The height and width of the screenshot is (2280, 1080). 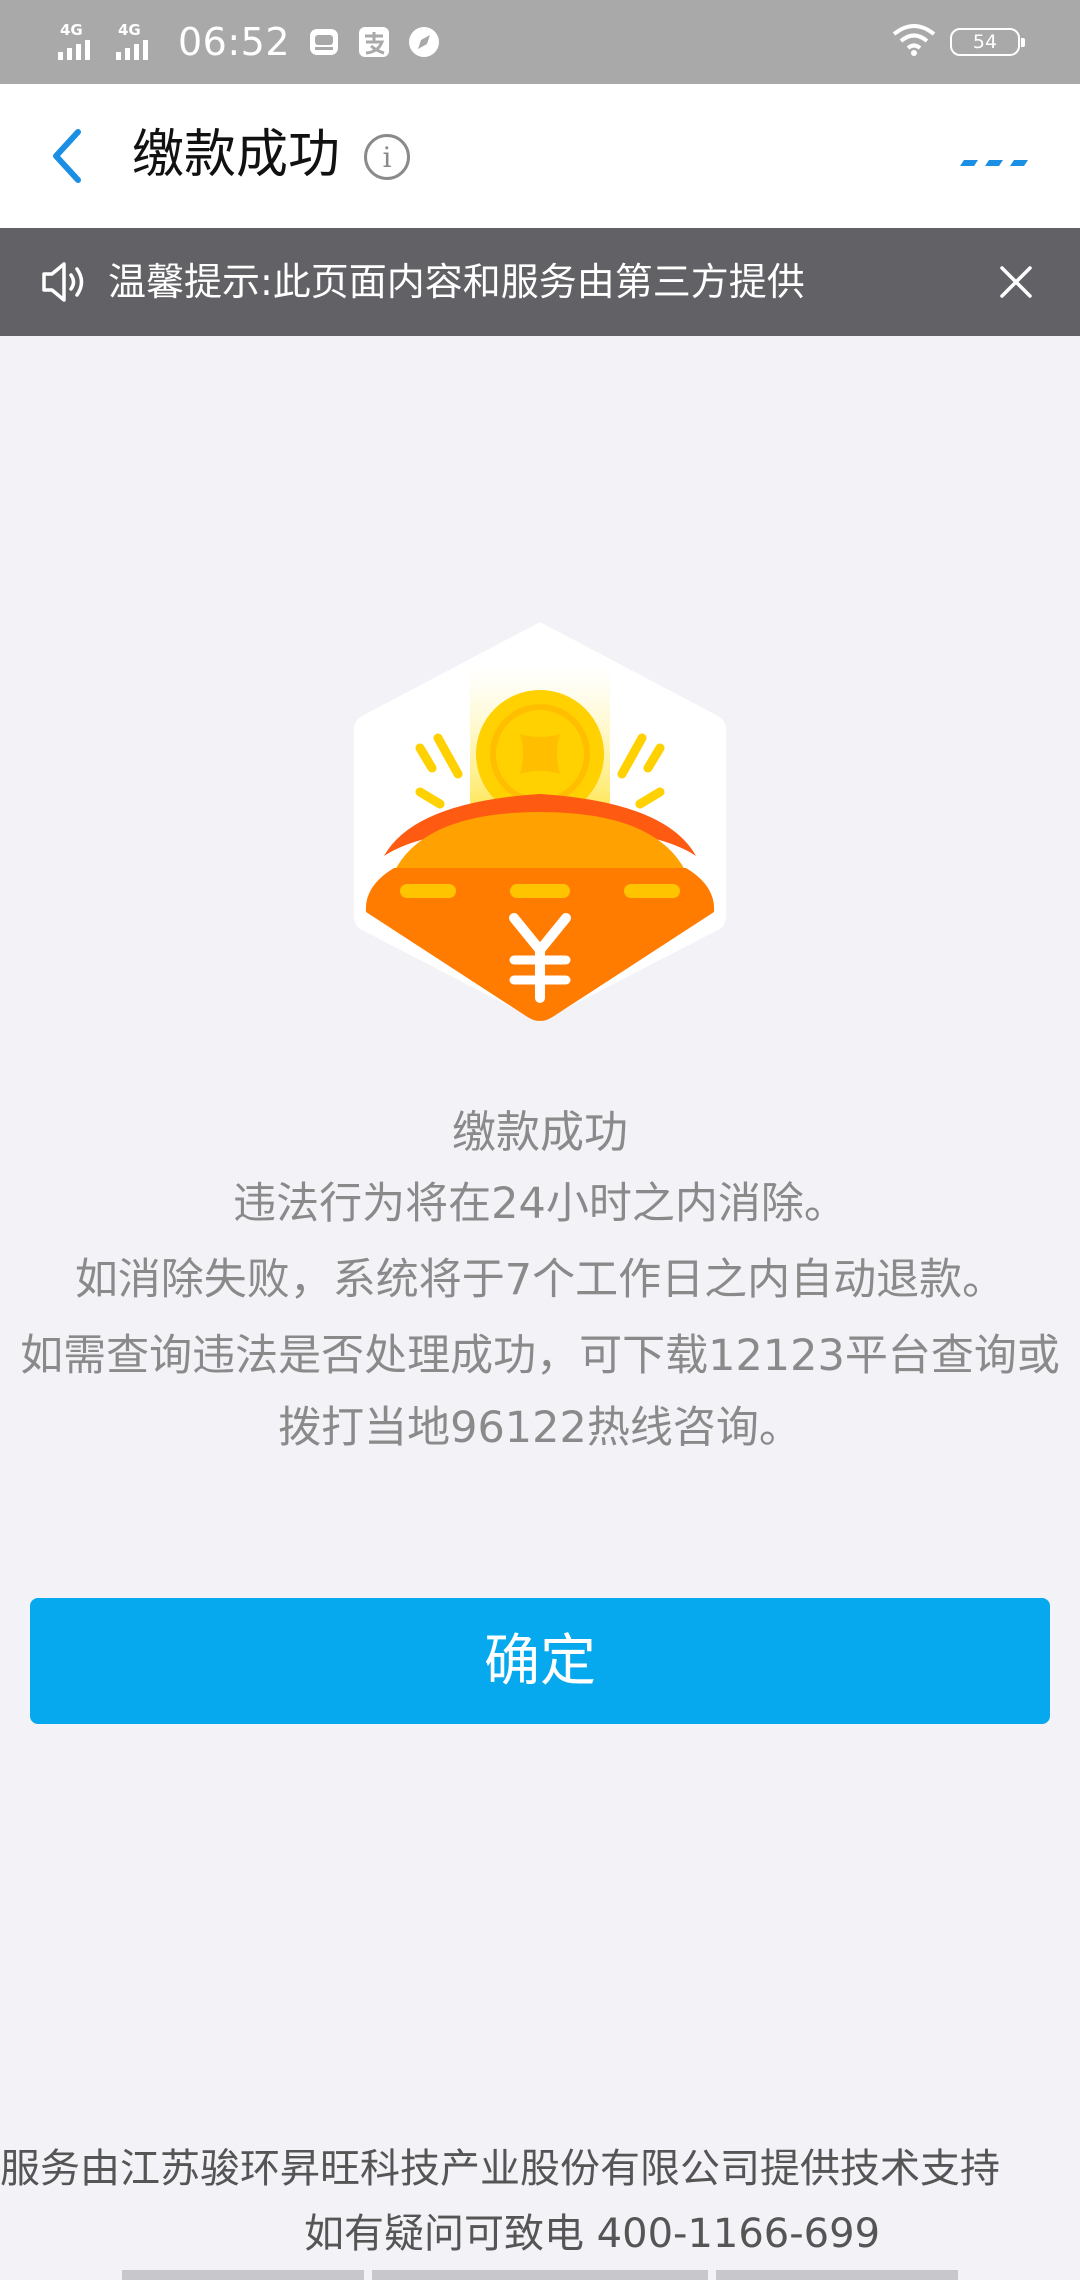 What do you see at coordinates (540, 1661) in the screenshot?
I see `confirm-button: 确定` at bounding box center [540, 1661].